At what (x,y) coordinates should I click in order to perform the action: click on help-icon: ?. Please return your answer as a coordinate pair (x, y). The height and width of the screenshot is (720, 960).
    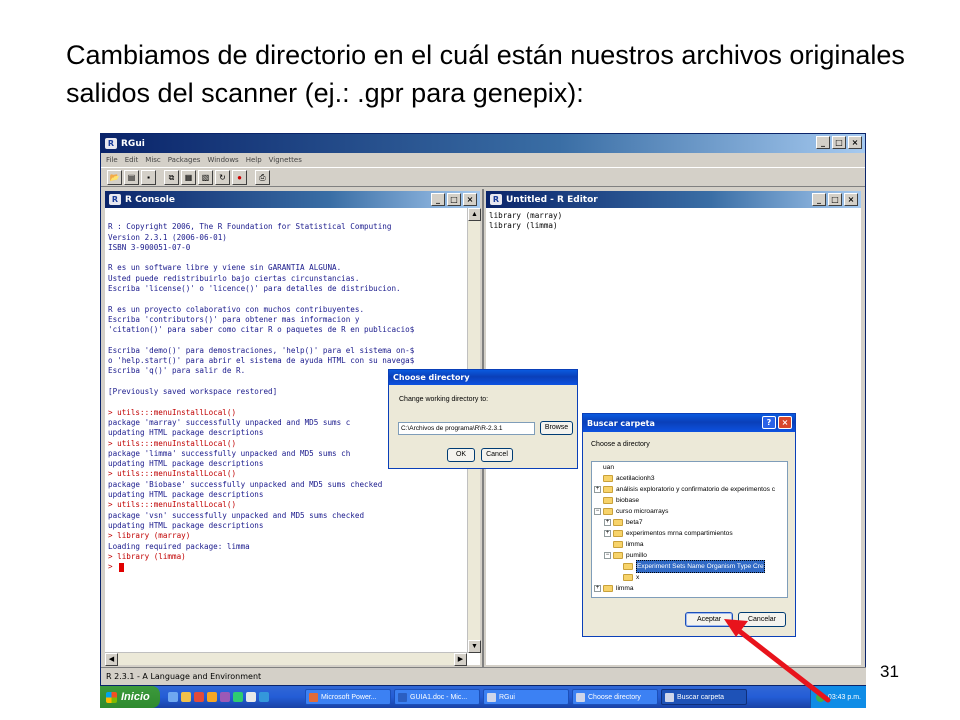
    Looking at the image, I should click on (769, 422).